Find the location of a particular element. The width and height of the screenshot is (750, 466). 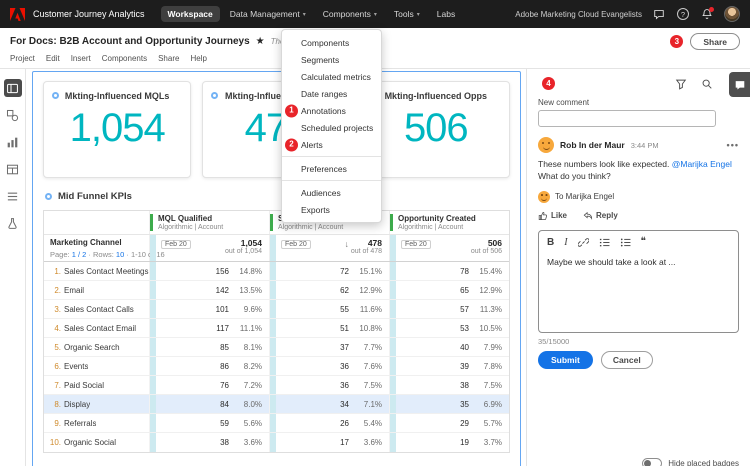

menu-item-scheduled-projects: Scheduled projects is located at coordinates (331, 127).